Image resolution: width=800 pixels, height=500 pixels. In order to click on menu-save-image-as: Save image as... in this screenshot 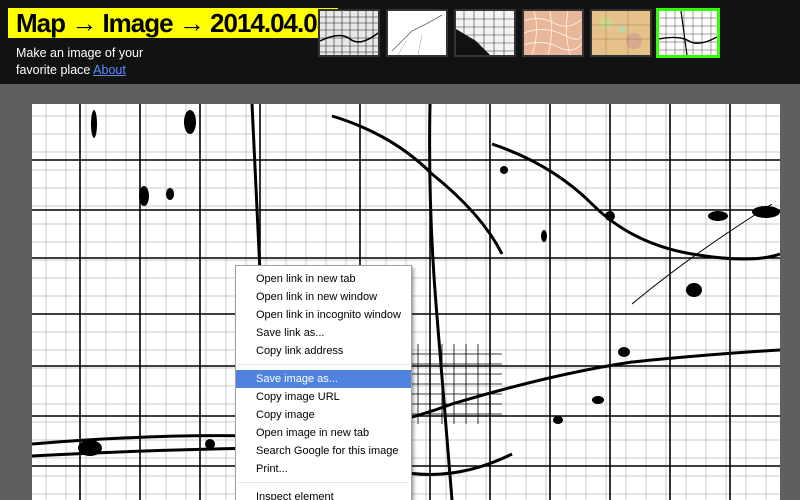, I will do `click(323, 379)`.